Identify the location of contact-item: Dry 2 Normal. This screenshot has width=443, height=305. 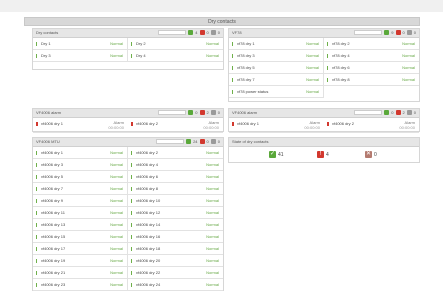
(175, 44).